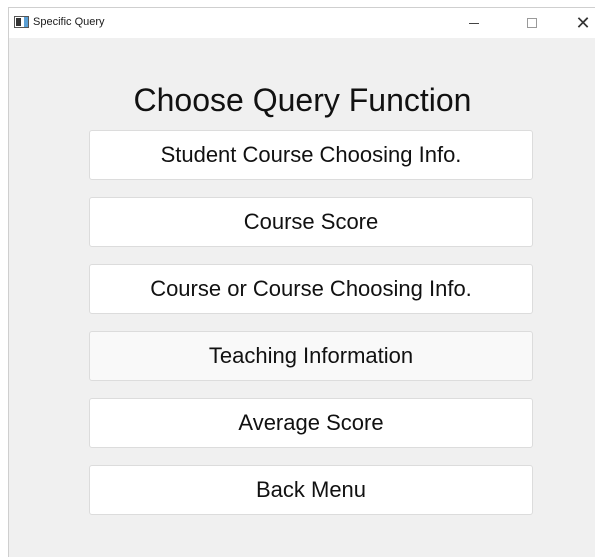 This screenshot has height=557, width=595. What do you see at coordinates (21, 22) in the screenshot?
I see `app-icon` at bounding box center [21, 22].